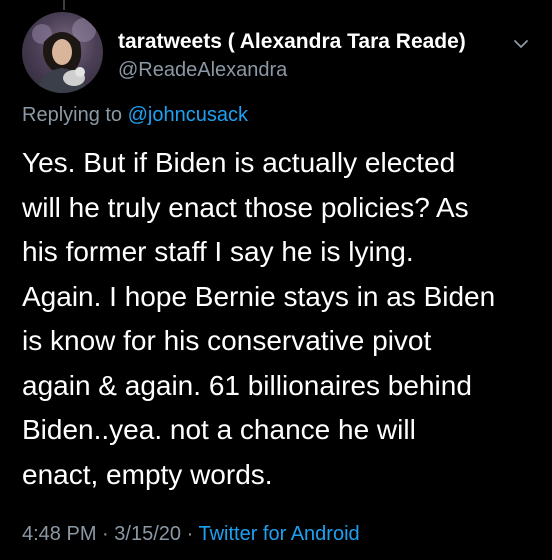 This screenshot has height=560, width=552. Describe the element at coordinates (278, 534) in the screenshot. I see `tweet-source-link: Twitter for Android` at that location.